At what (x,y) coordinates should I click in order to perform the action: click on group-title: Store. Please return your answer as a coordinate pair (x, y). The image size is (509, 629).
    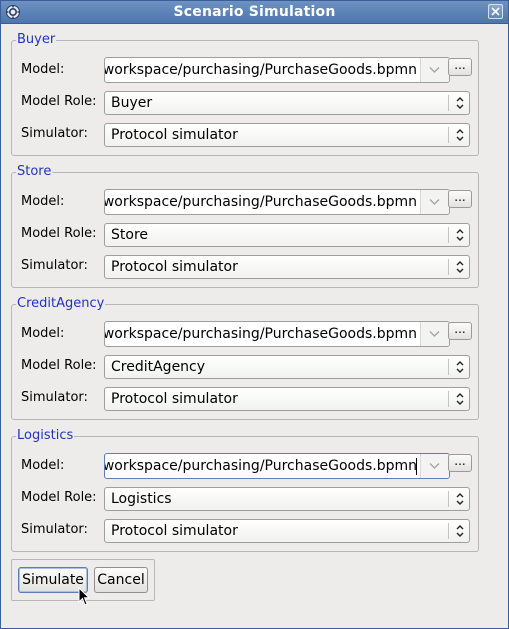
    Looking at the image, I should click on (34, 172).